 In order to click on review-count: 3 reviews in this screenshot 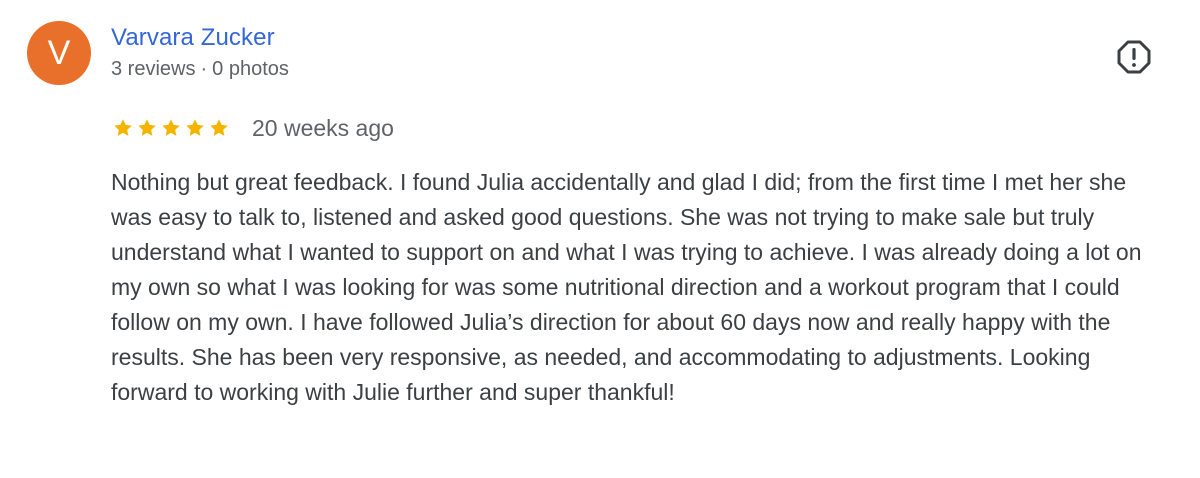, I will do `click(153, 69)`.